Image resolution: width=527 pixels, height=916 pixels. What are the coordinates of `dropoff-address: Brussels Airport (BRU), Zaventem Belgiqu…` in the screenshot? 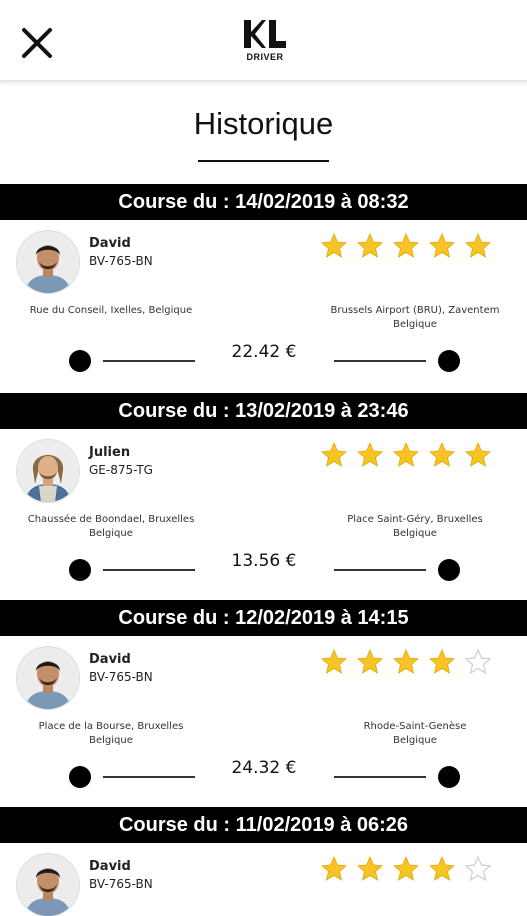 It's located at (415, 318).